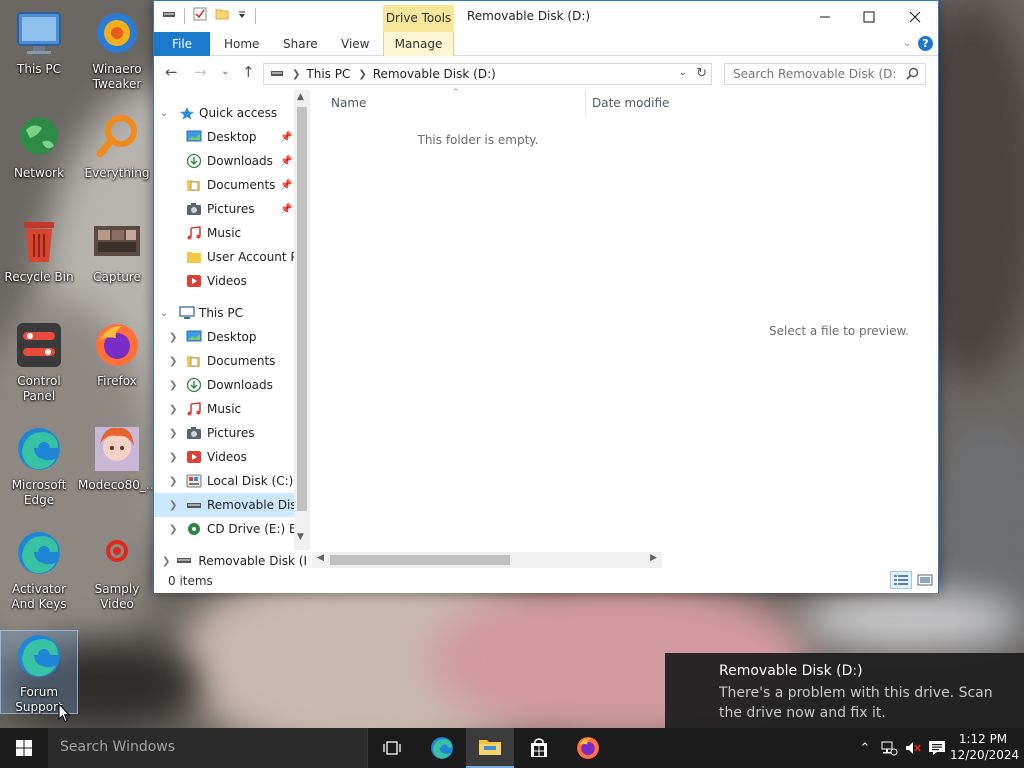 The image size is (1024, 768). I want to click on back-arrow-icon: ←, so click(171, 72).